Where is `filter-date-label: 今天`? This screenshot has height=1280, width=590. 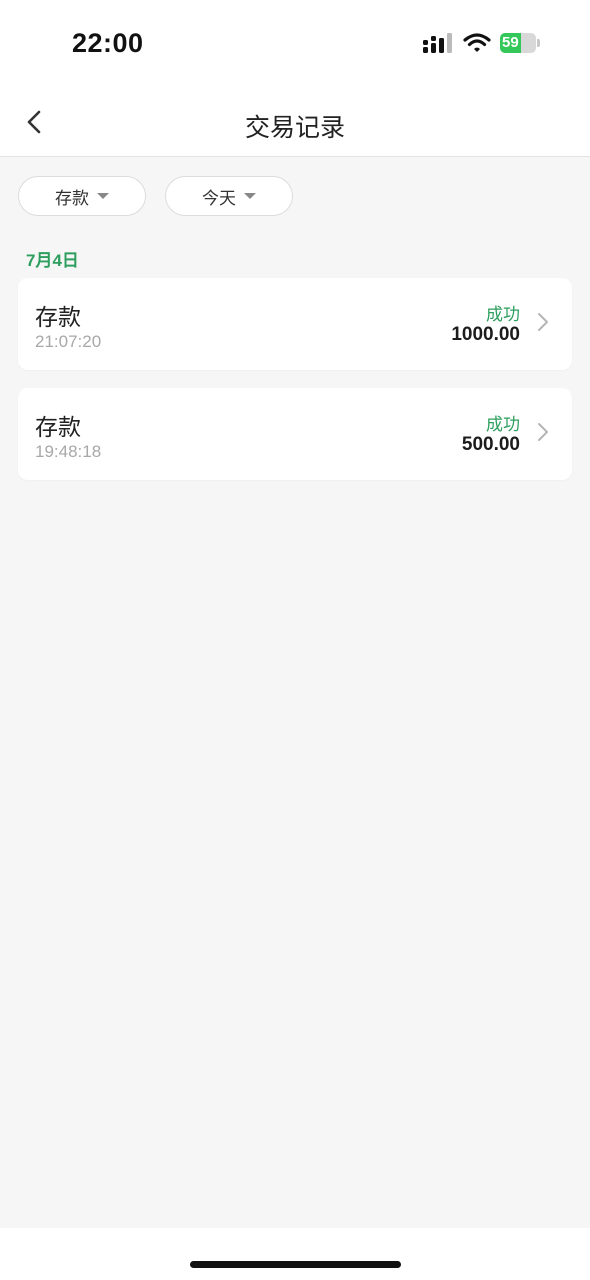 filter-date-label: 今天 is located at coordinates (219, 198).